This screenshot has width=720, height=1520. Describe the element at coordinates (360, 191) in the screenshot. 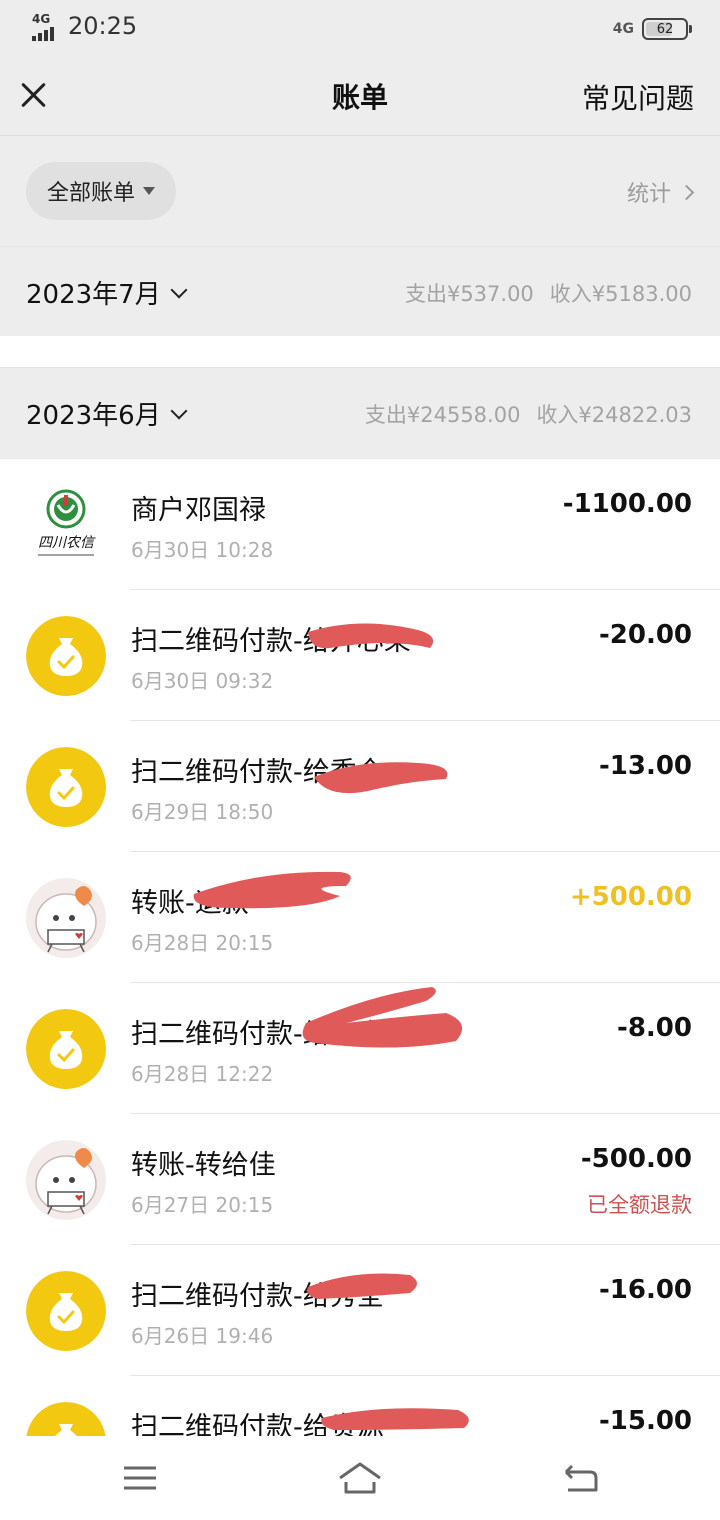

I see `filter-bar: 全部账单 统计` at that location.